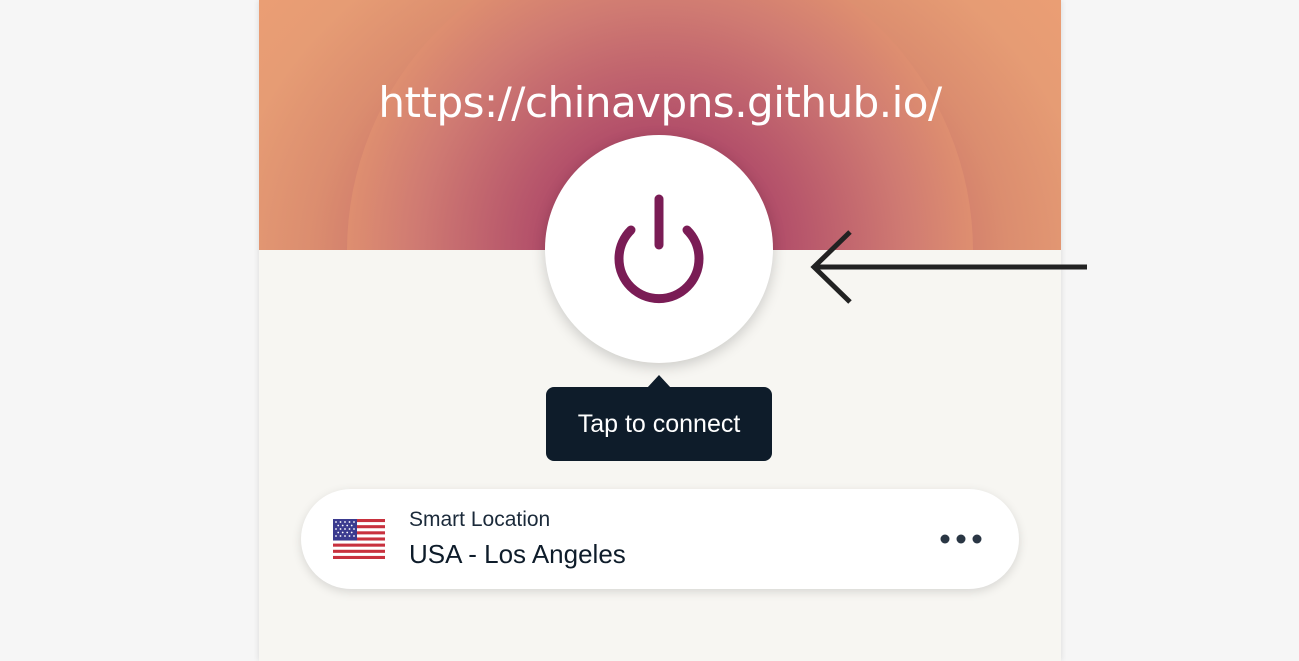 Image resolution: width=1299 pixels, height=661 pixels. What do you see at coordinates (948, 267) in the screenshot?
I see `left-arrow-icon` at bounding box center [948, 267].